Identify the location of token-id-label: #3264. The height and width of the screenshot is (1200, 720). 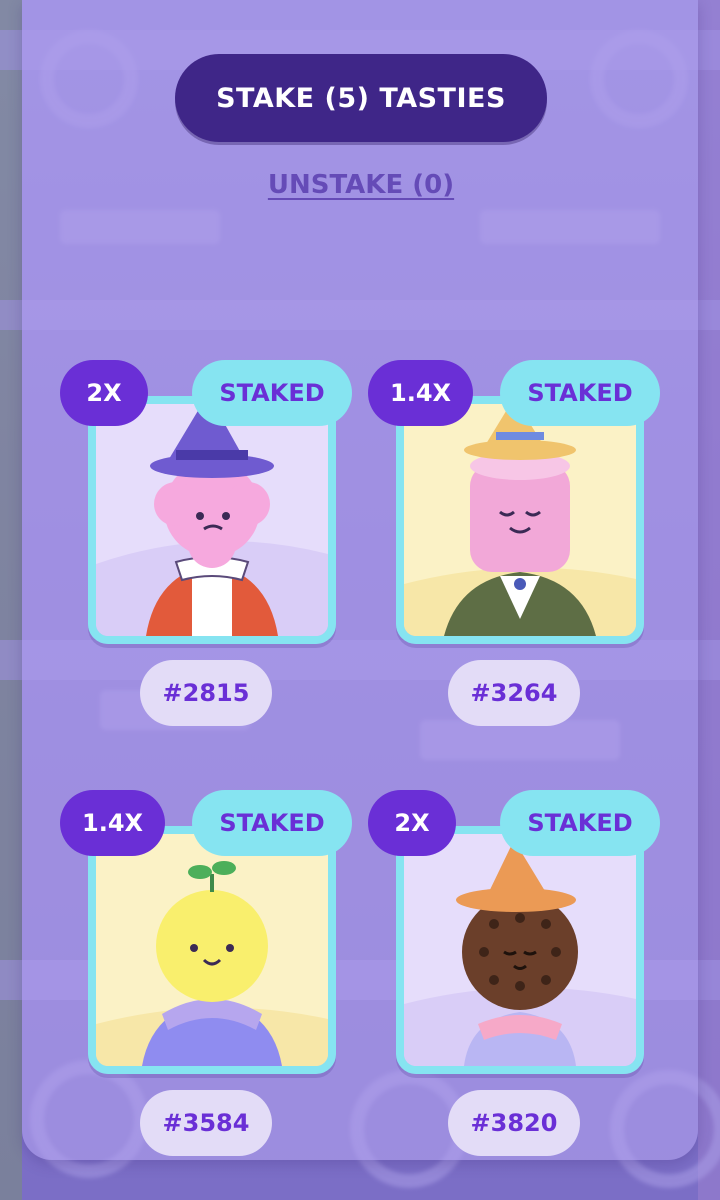
(514, 693).